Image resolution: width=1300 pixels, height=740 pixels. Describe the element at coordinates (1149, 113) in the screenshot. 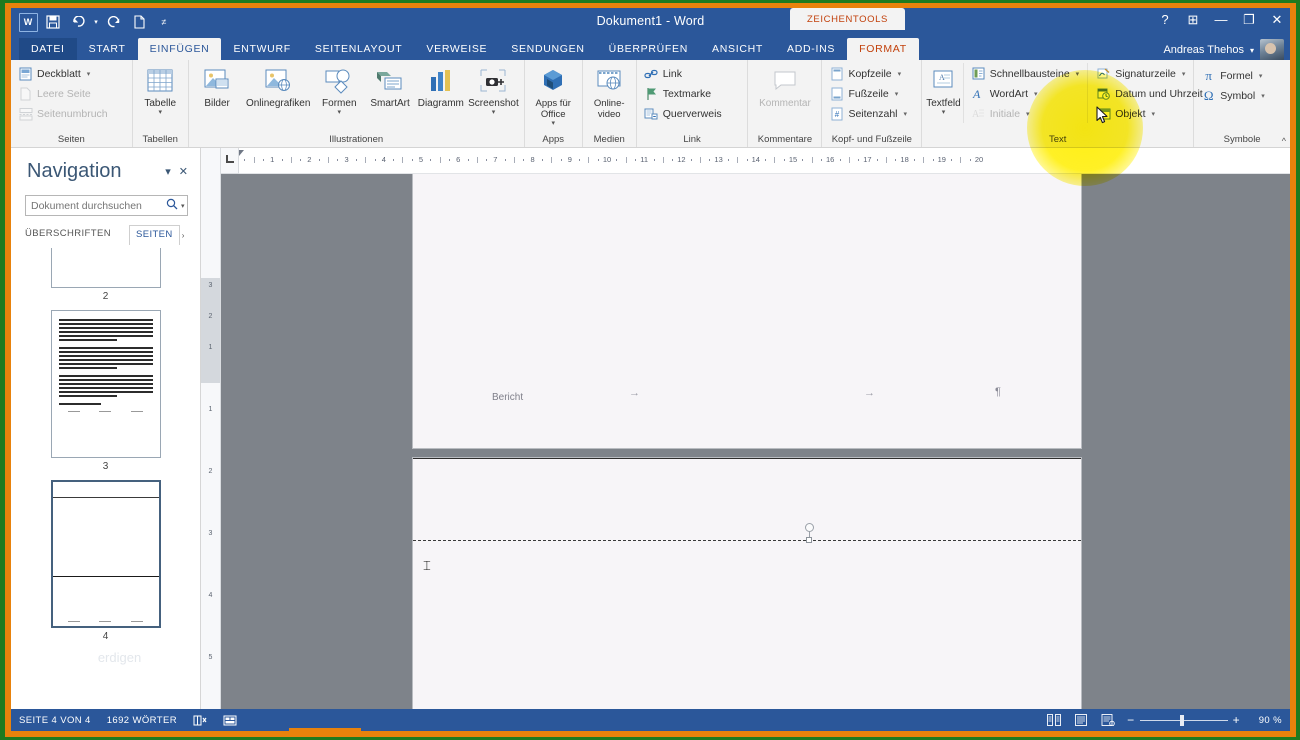

I see `button-objekt: Objekt ▾` at that location.